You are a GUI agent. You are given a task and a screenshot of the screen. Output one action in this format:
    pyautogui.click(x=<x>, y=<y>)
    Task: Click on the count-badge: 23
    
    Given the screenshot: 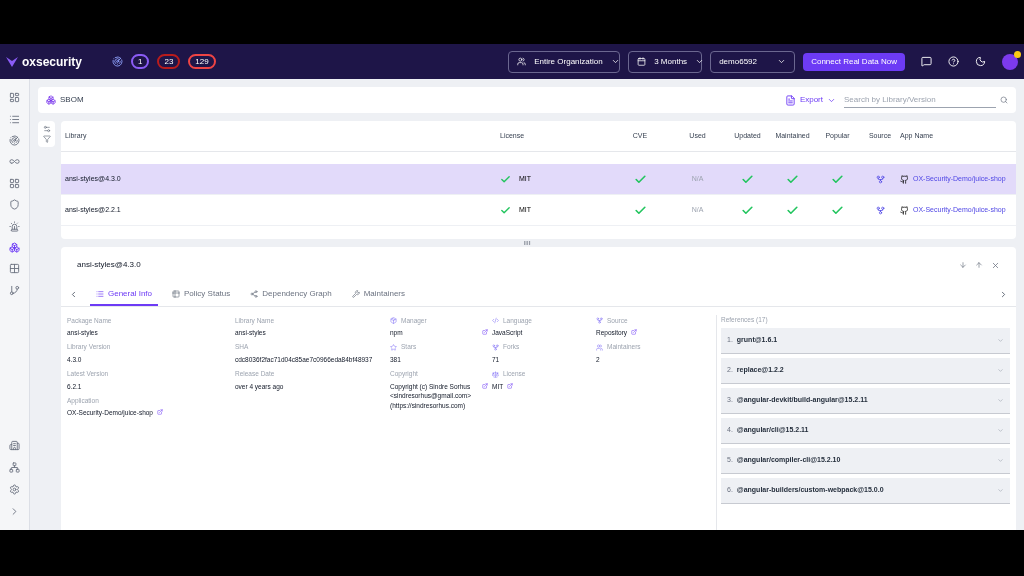 What is the action you would take?
    pyautogui.click(x=169, y=61)
    